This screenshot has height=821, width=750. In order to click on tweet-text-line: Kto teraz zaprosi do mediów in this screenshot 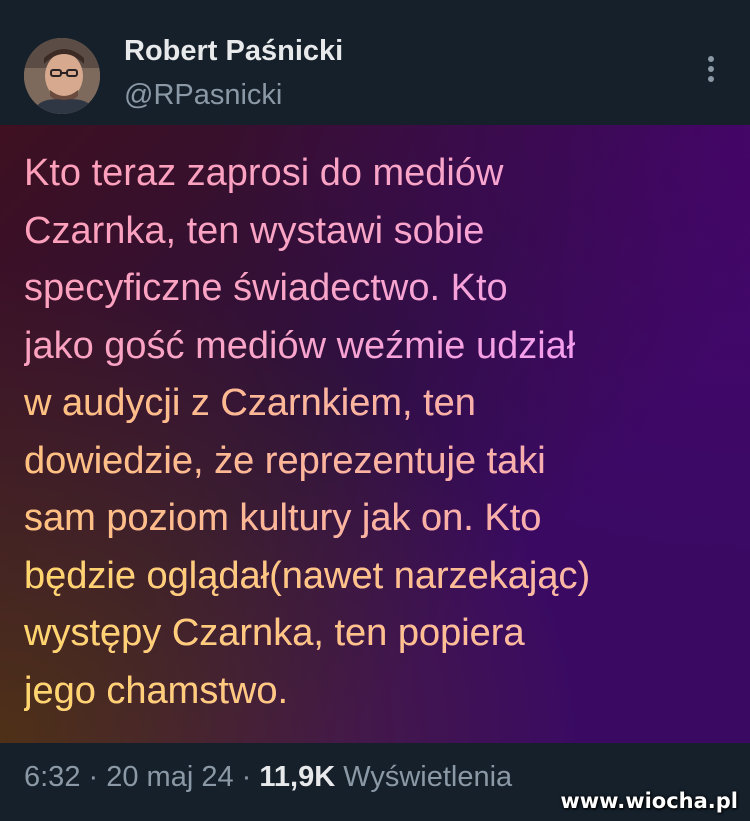, I will do `click(264, 173)`.